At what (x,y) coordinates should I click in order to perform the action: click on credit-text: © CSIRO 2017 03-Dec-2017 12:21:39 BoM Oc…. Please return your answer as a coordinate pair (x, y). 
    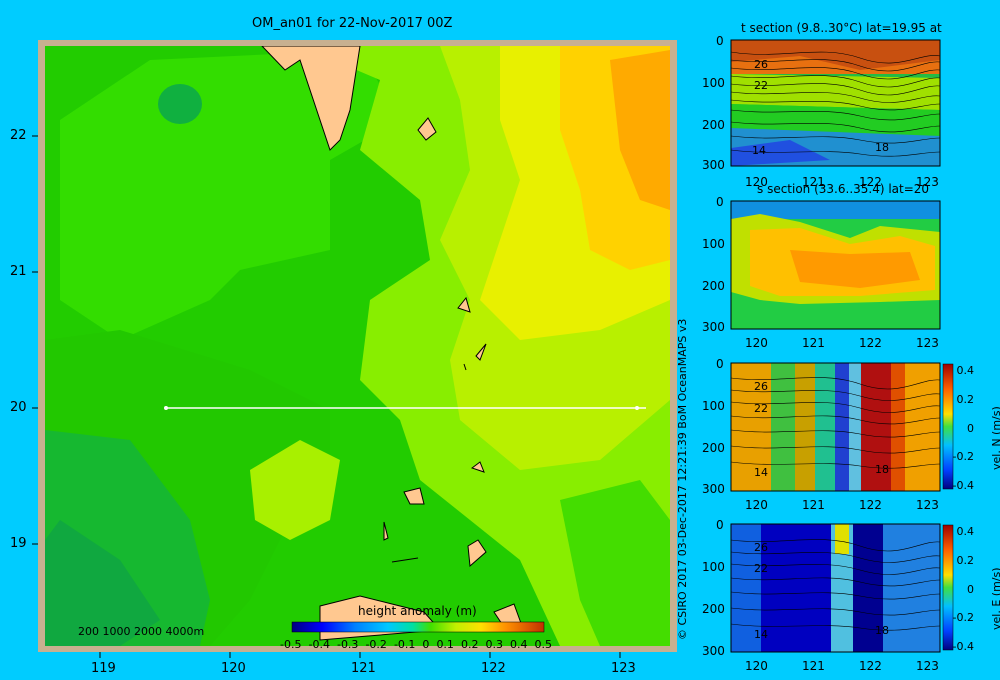
    Looking at the image, I should click on (682, 479).